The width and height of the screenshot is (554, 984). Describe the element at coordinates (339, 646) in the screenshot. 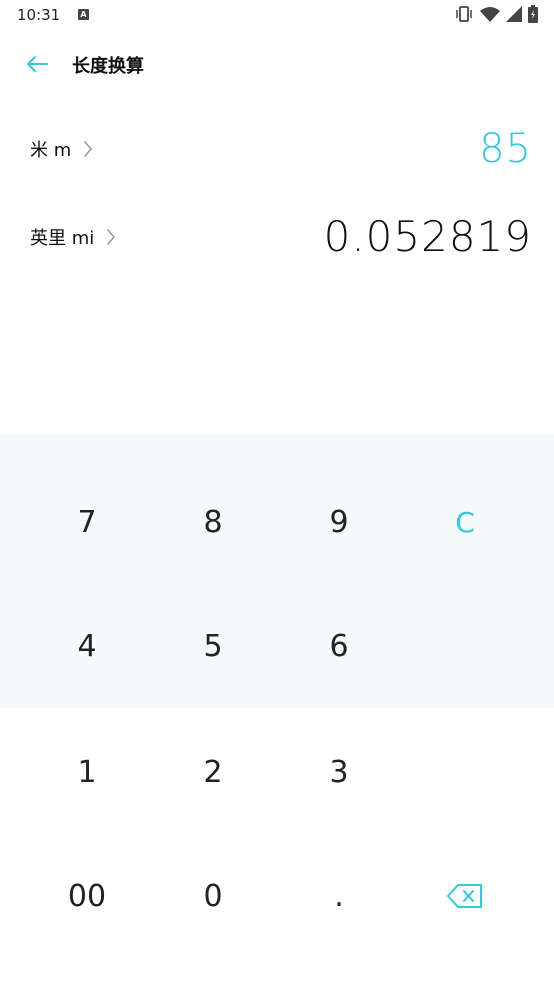

I see `key-6: 6` at that location.